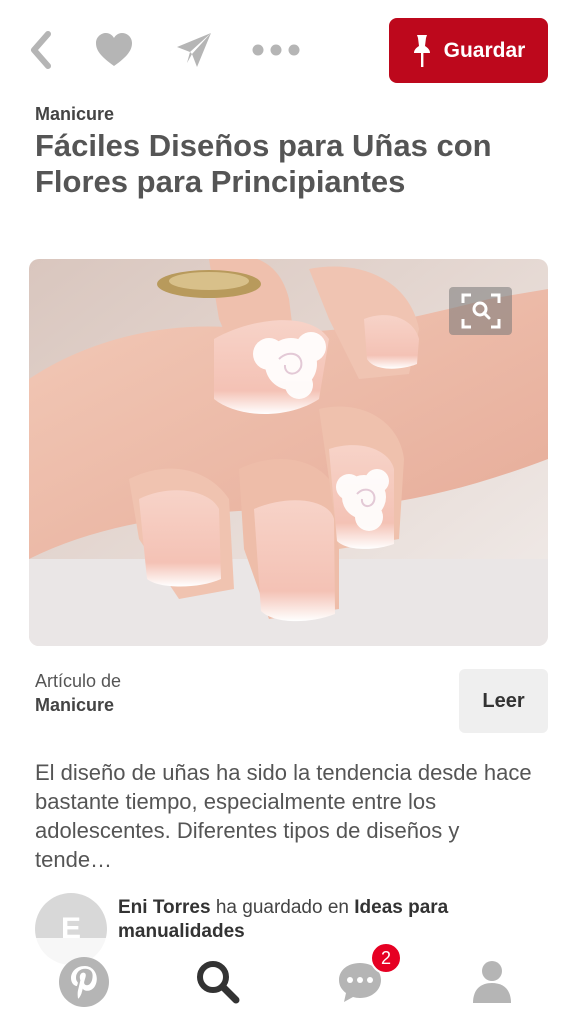  Describe the element at coordinates (194, 50) in the screenshot. I see `send-icon` at that location.